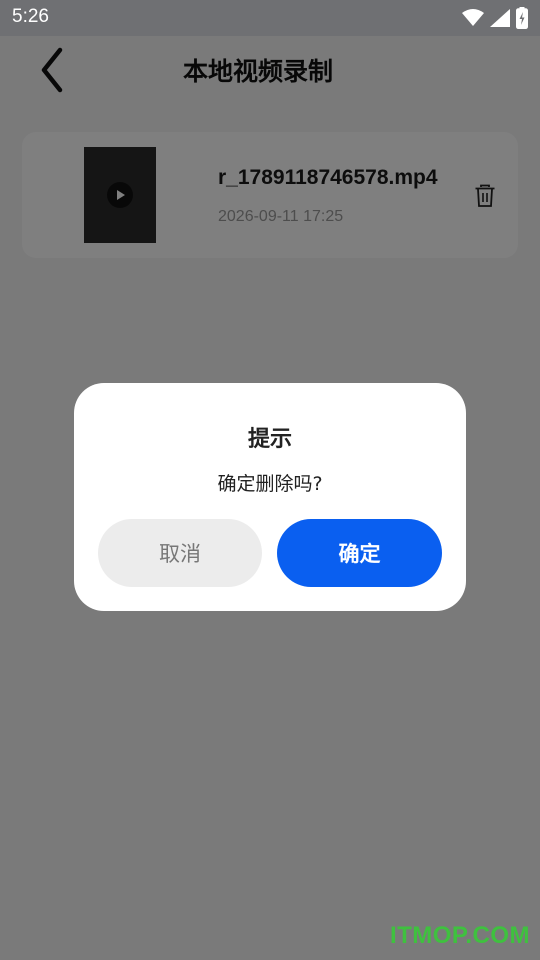  Describe the element at coordinates (269, 439) in the screenshot. I see `dialog-title: 提示` at that location.